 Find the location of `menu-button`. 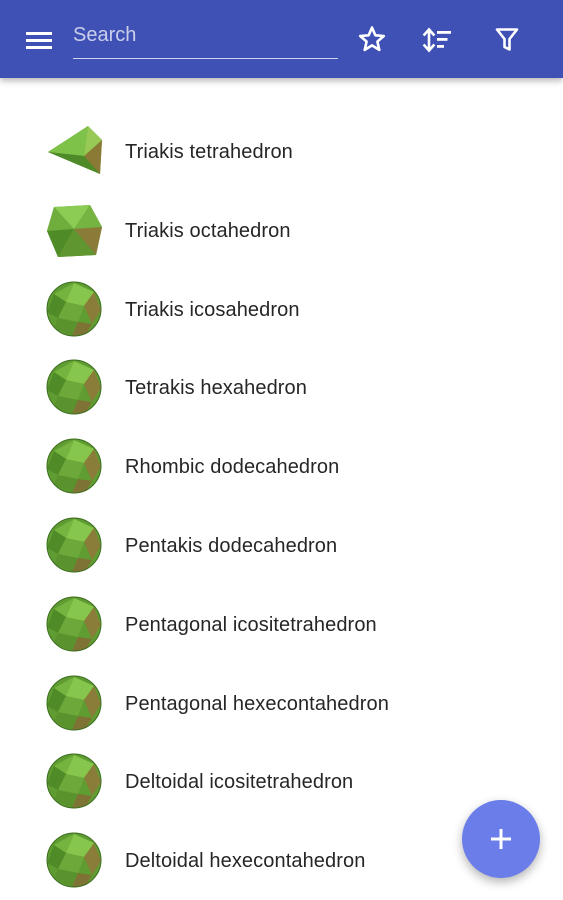

menu-button is located at coordinates (40, 40).